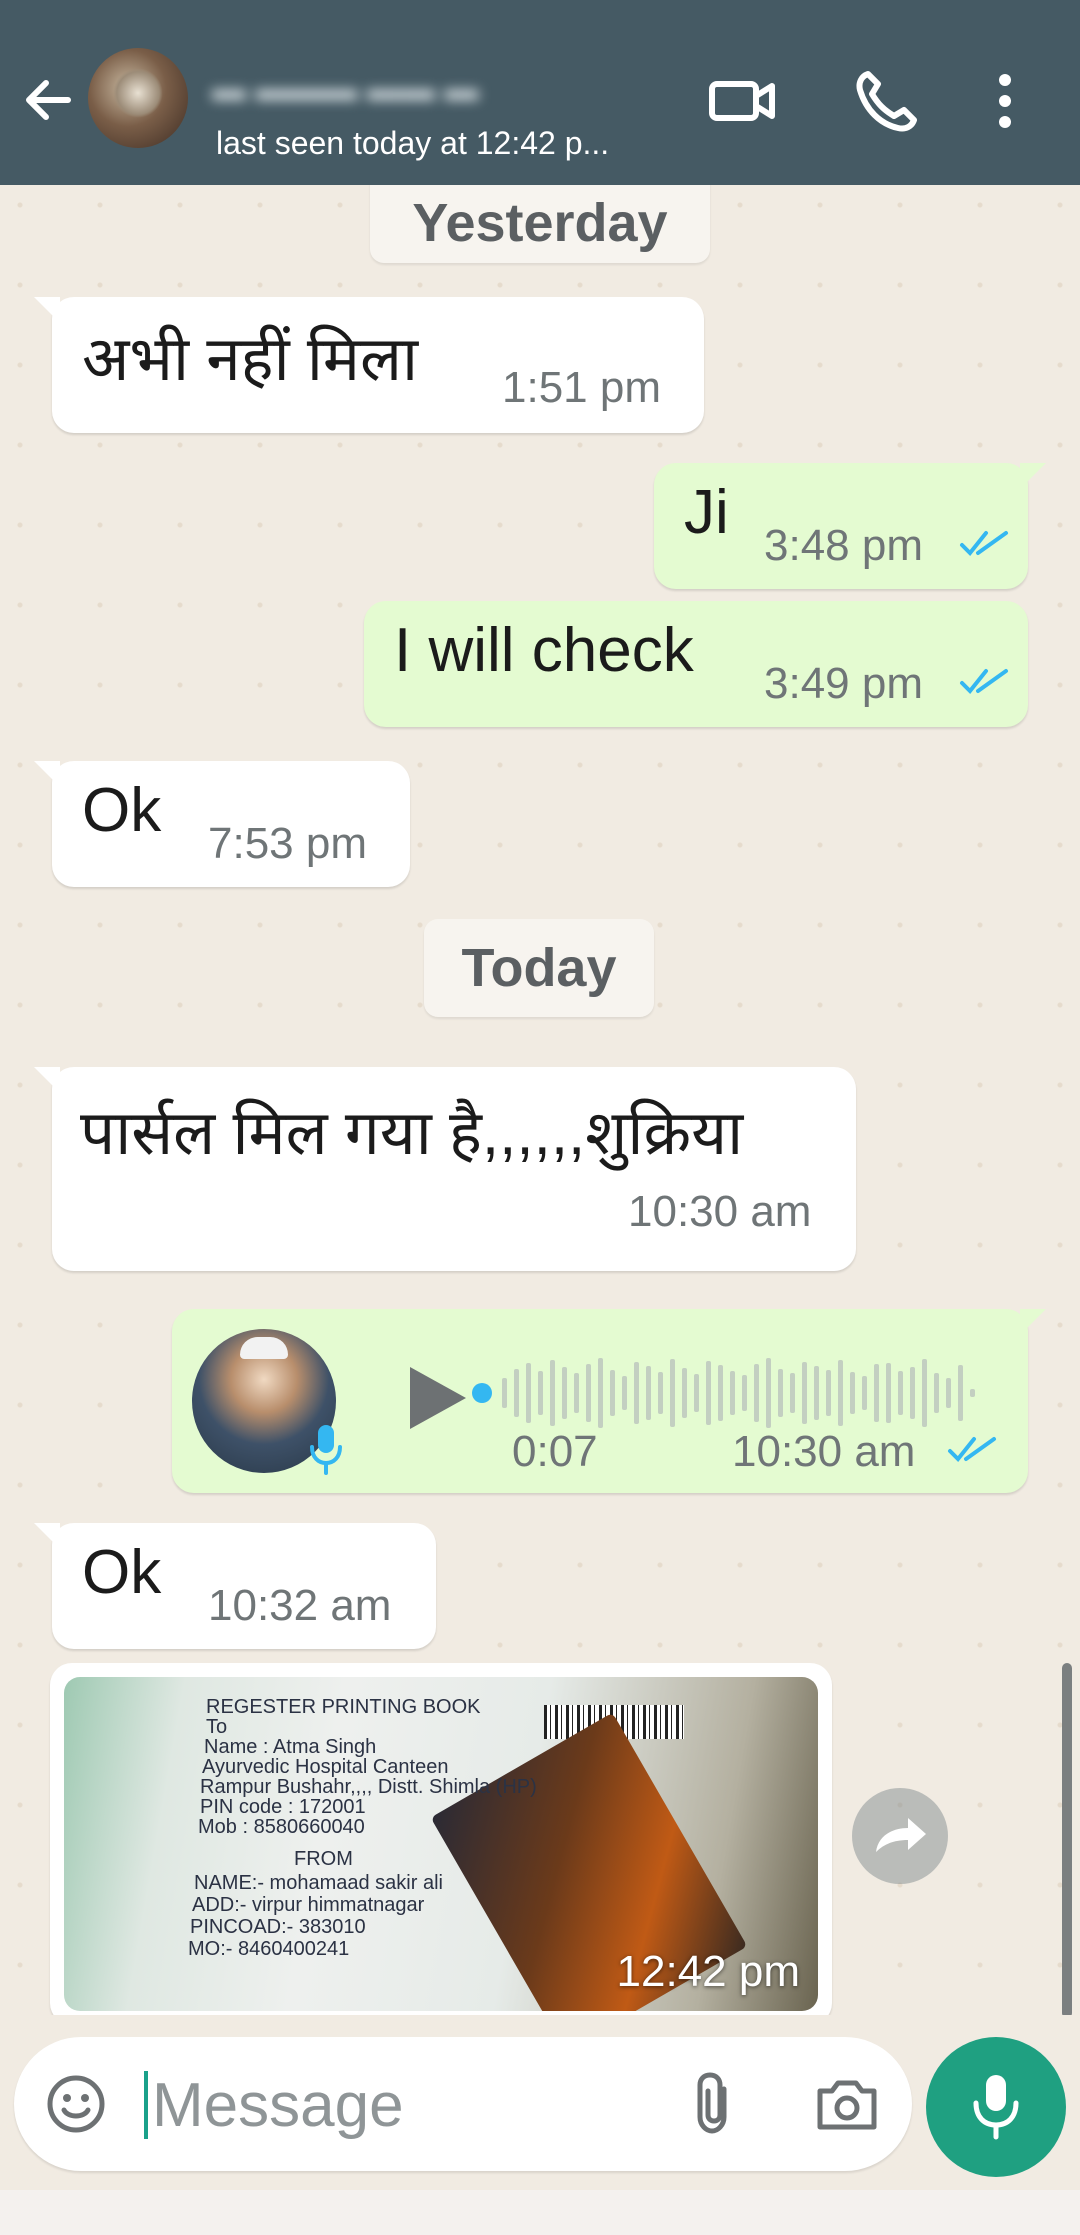 This screenshot has height=2235, width=1080. What do you see at coordinates (743, 101) in the screenshot?
I see `video-call-icon` at bounding box center [743, 101].